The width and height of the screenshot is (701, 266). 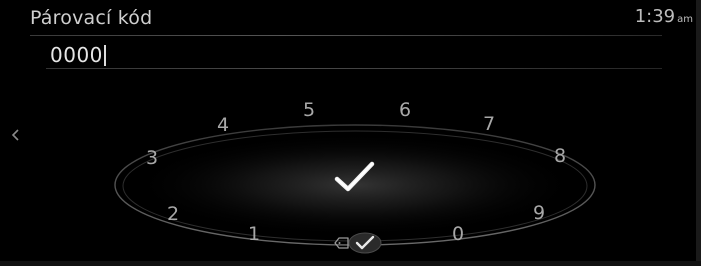 What do you see at coordinates (698, 133) in the screenshot?
I see `screen-frame-right` at bounding box center [698, 133].